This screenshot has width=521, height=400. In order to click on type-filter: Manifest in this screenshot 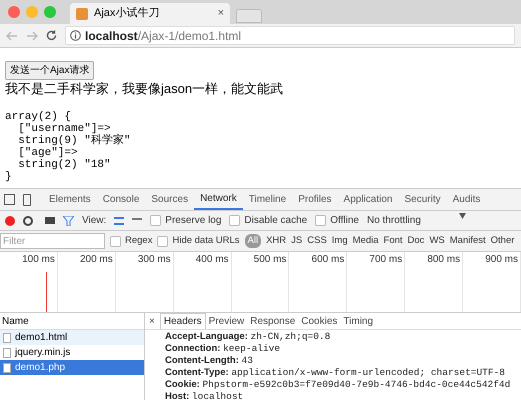, I will do `click(468, 241)`.